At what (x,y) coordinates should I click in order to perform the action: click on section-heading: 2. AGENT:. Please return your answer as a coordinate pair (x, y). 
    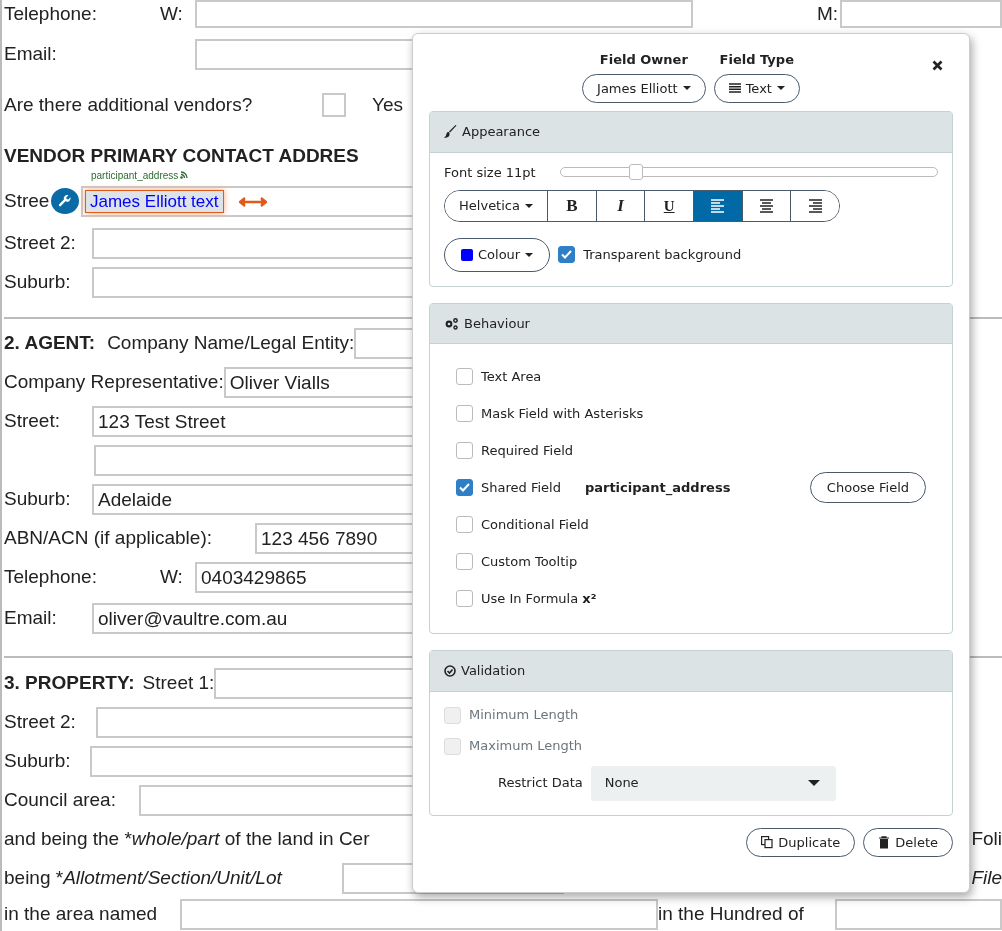
    Looking at the image, I should click on (50, 343).